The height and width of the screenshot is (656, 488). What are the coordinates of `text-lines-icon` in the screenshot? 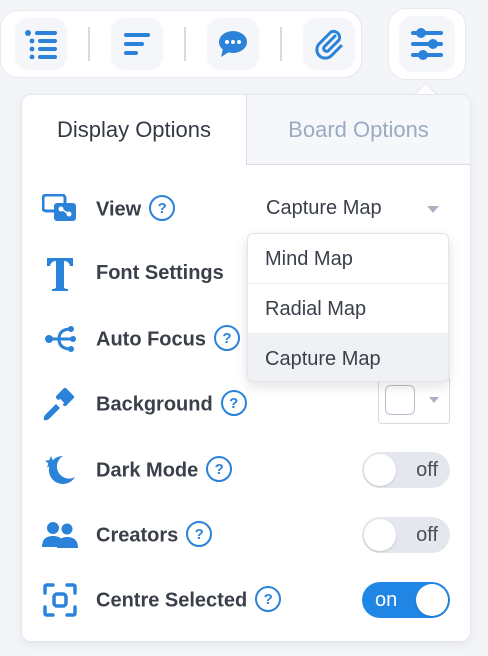 It's located at (137, 44).